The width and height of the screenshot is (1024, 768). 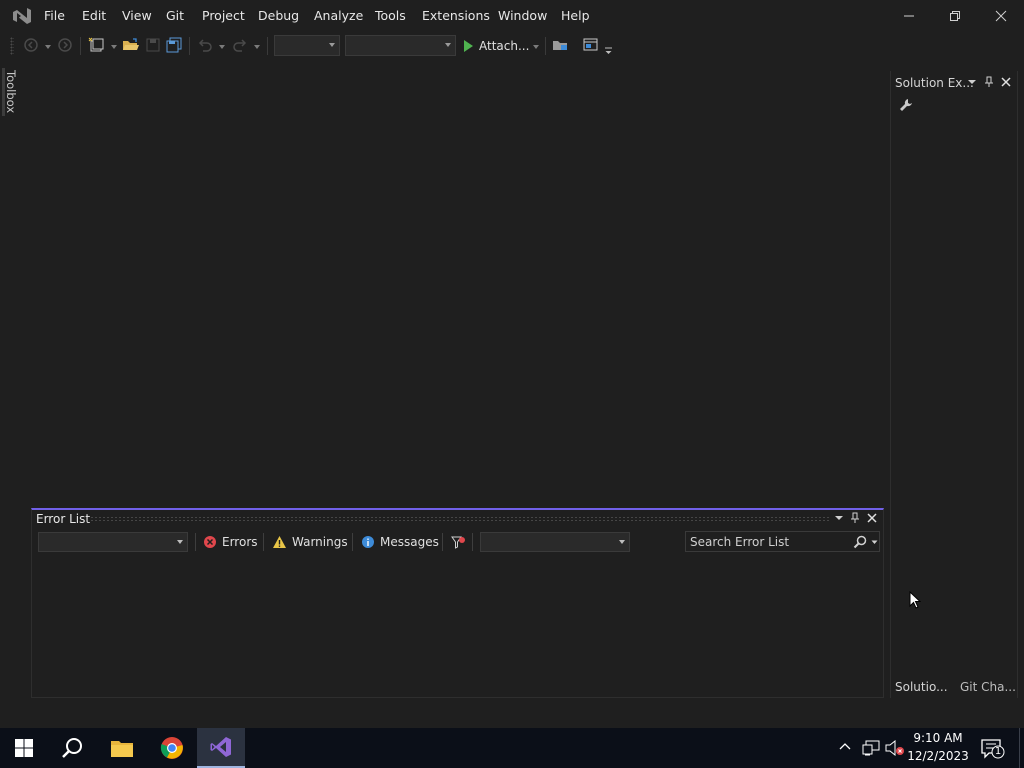 I want to click on error-list-search-box, so click(x=782, y=541).